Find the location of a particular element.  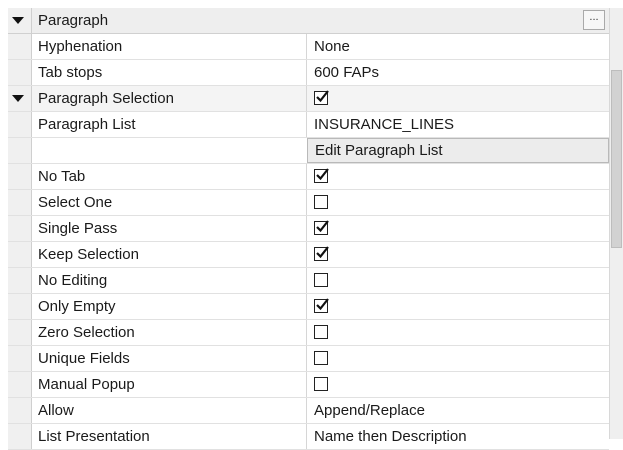

property-row: Keep Selection is located at coordinates (308, 255).